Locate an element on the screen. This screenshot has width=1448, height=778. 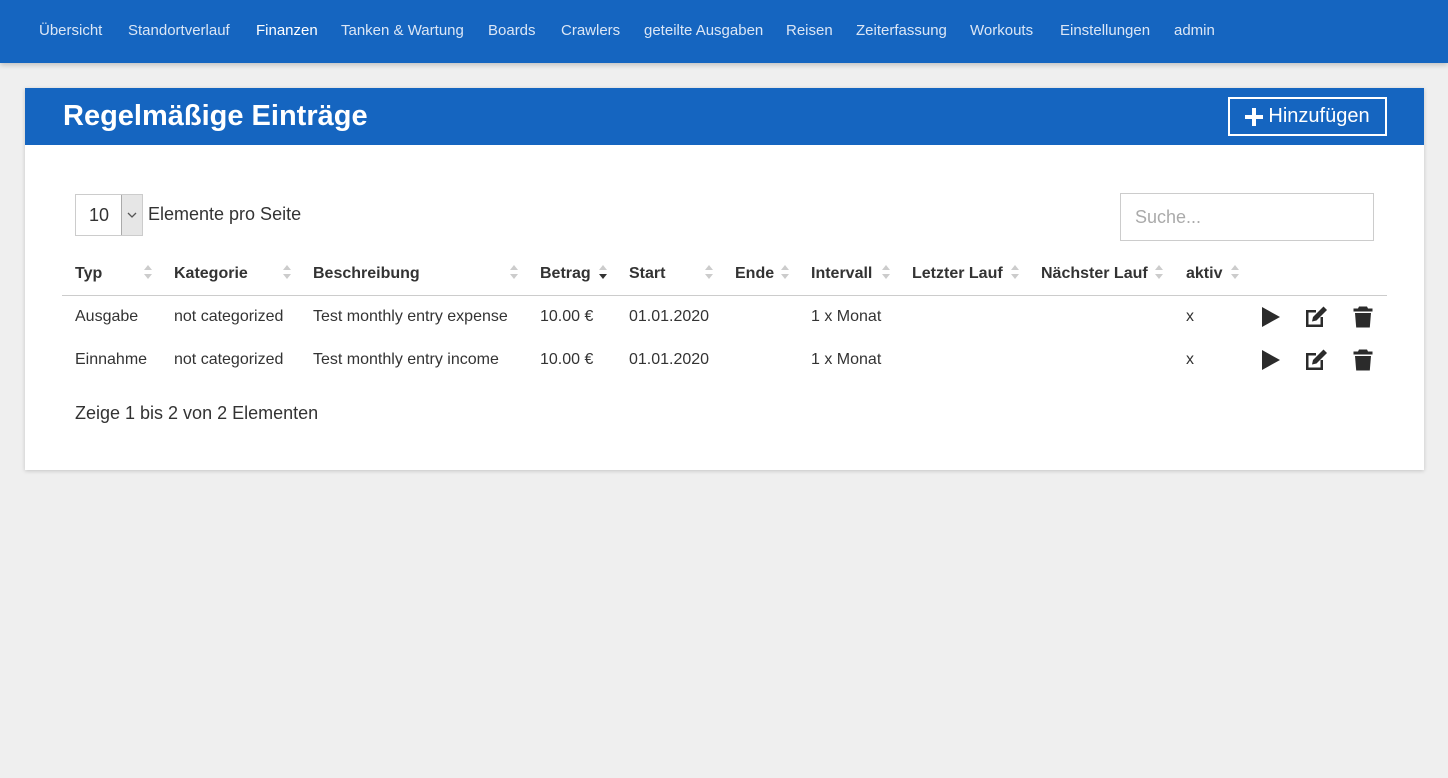
page-title: Regelmäßige Einträge is located at coordinates (215, 116).